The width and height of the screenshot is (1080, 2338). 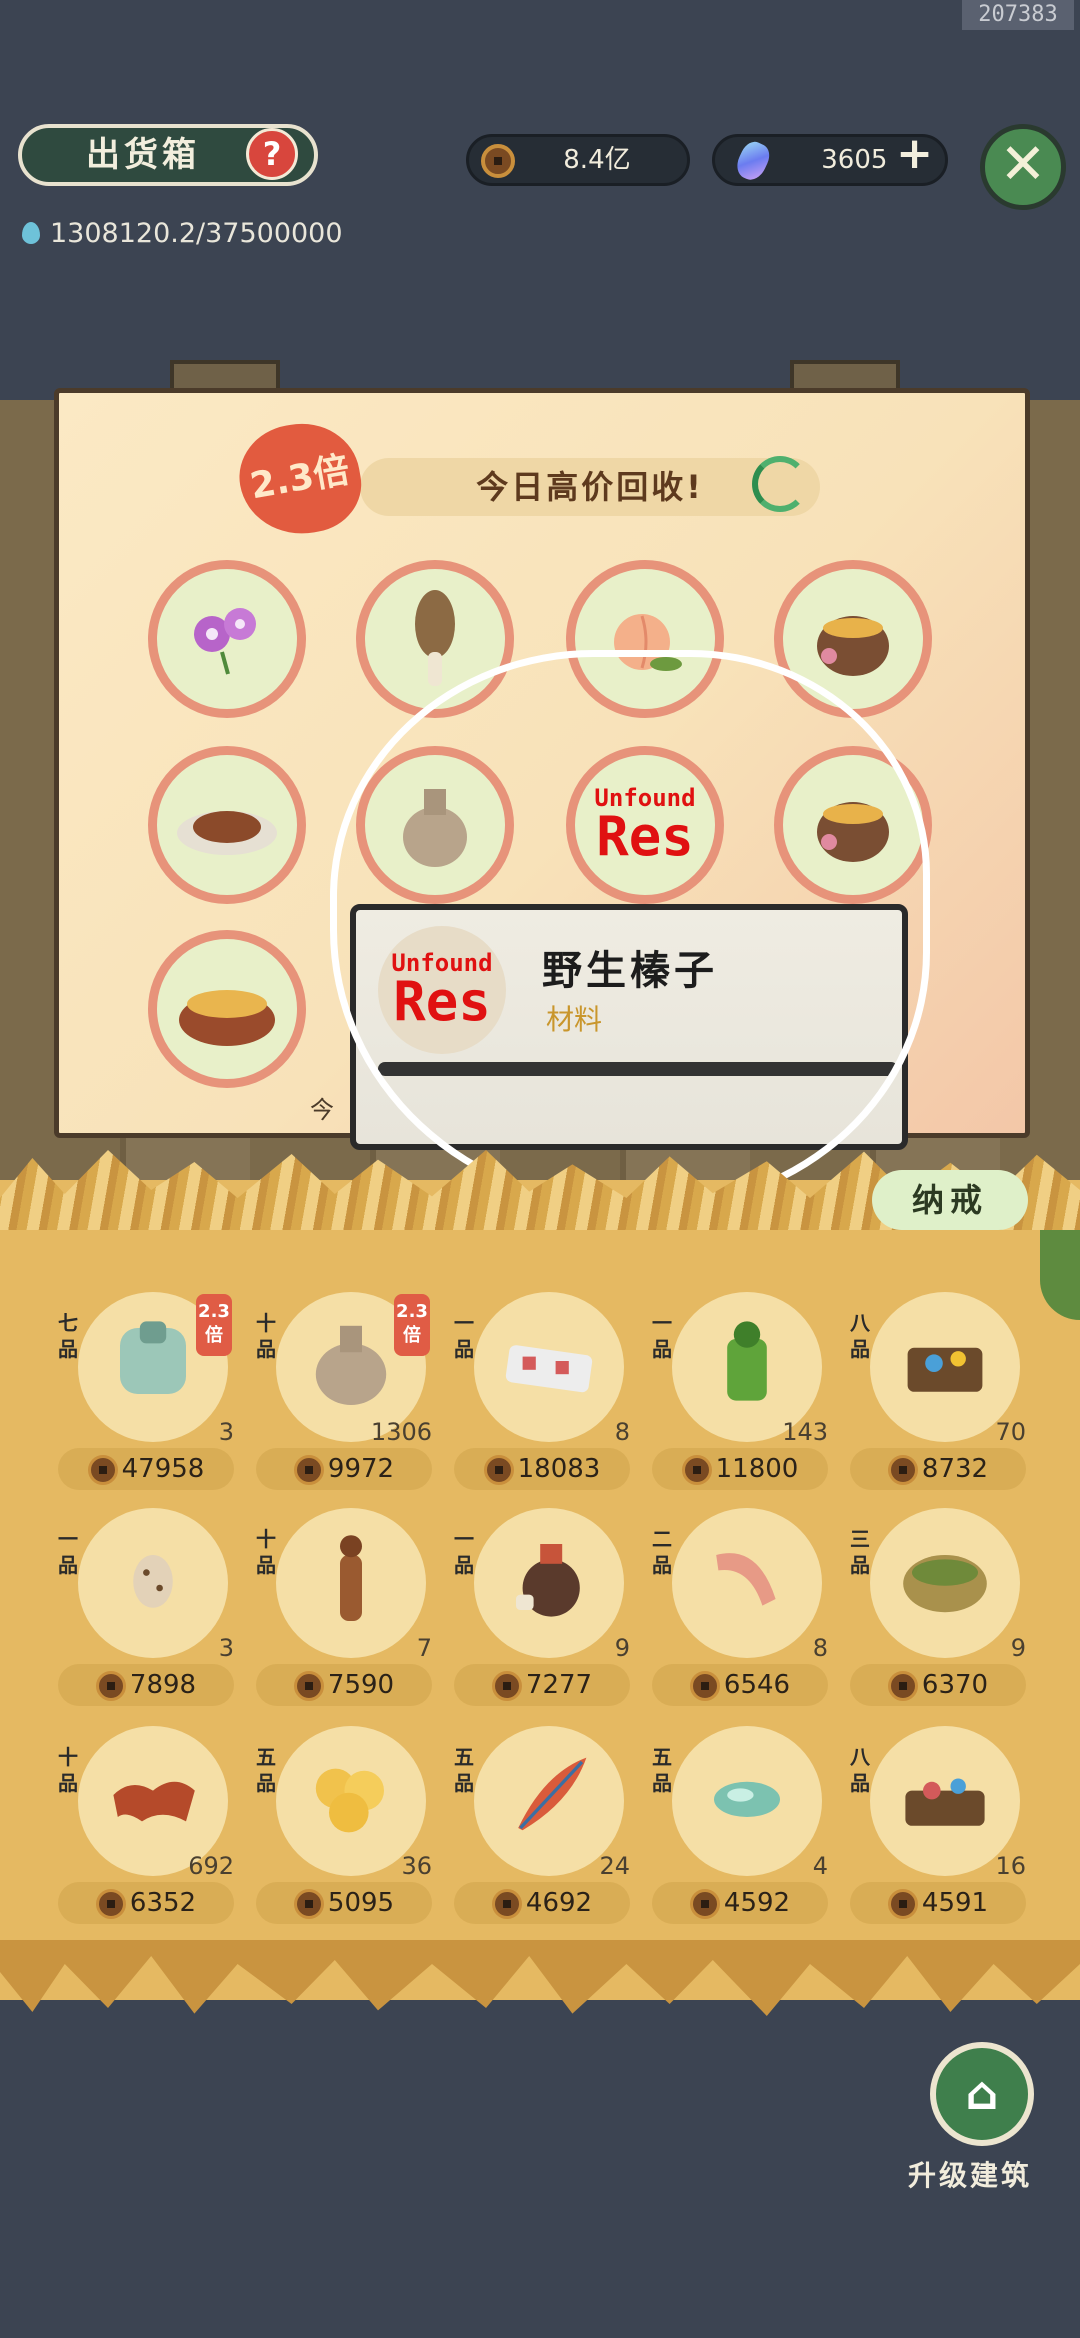 I want to click on item-grade: 八品, so click(x=860, y=1770).